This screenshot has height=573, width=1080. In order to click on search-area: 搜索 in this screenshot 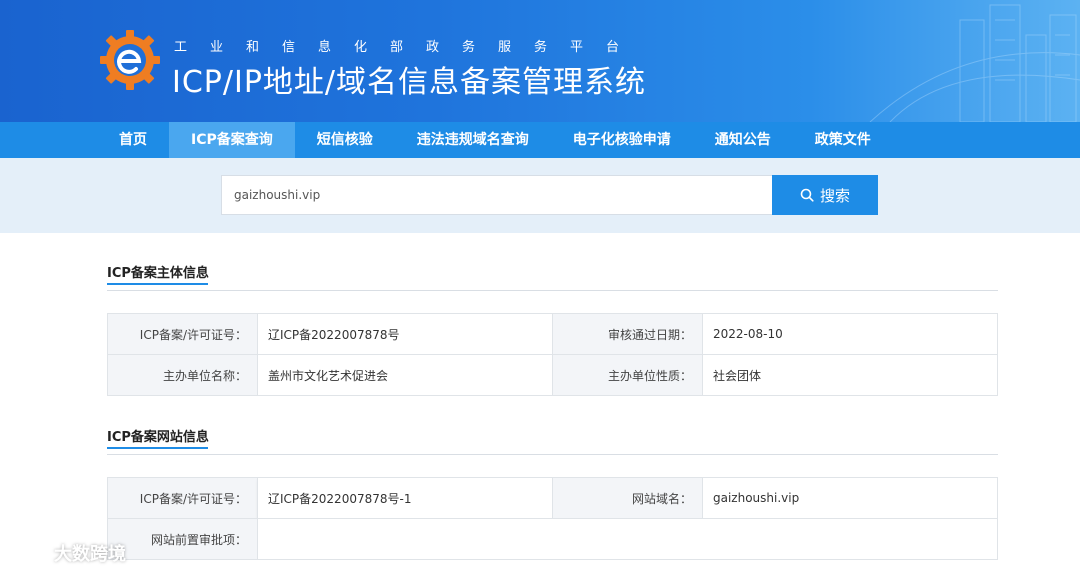, I will do `click(540, 195)`.